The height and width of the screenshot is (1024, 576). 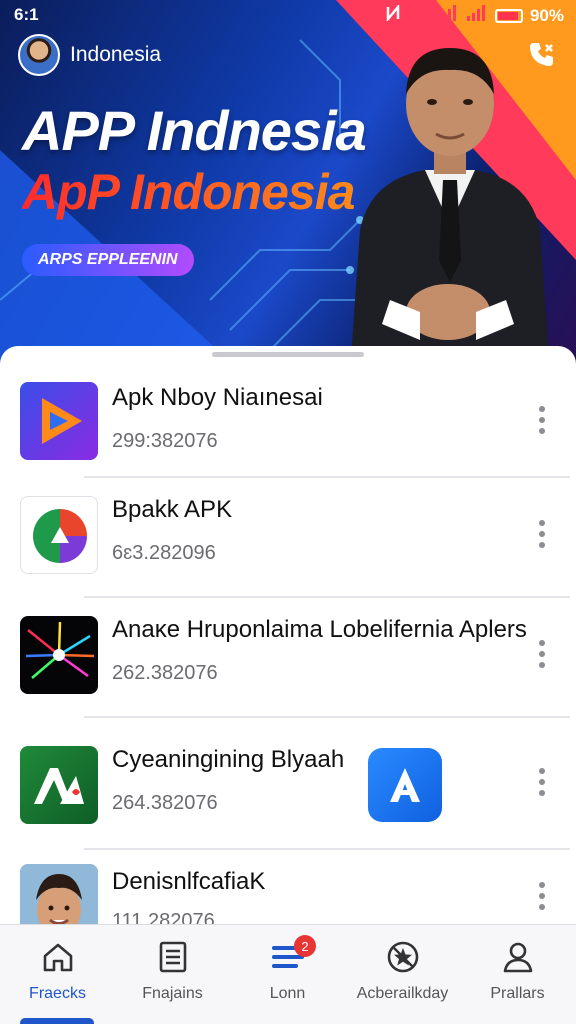 What do you see at coordinates (405, 785) in the screenshot?
I see `letter-a-icon` at bounding box center [405, 785].